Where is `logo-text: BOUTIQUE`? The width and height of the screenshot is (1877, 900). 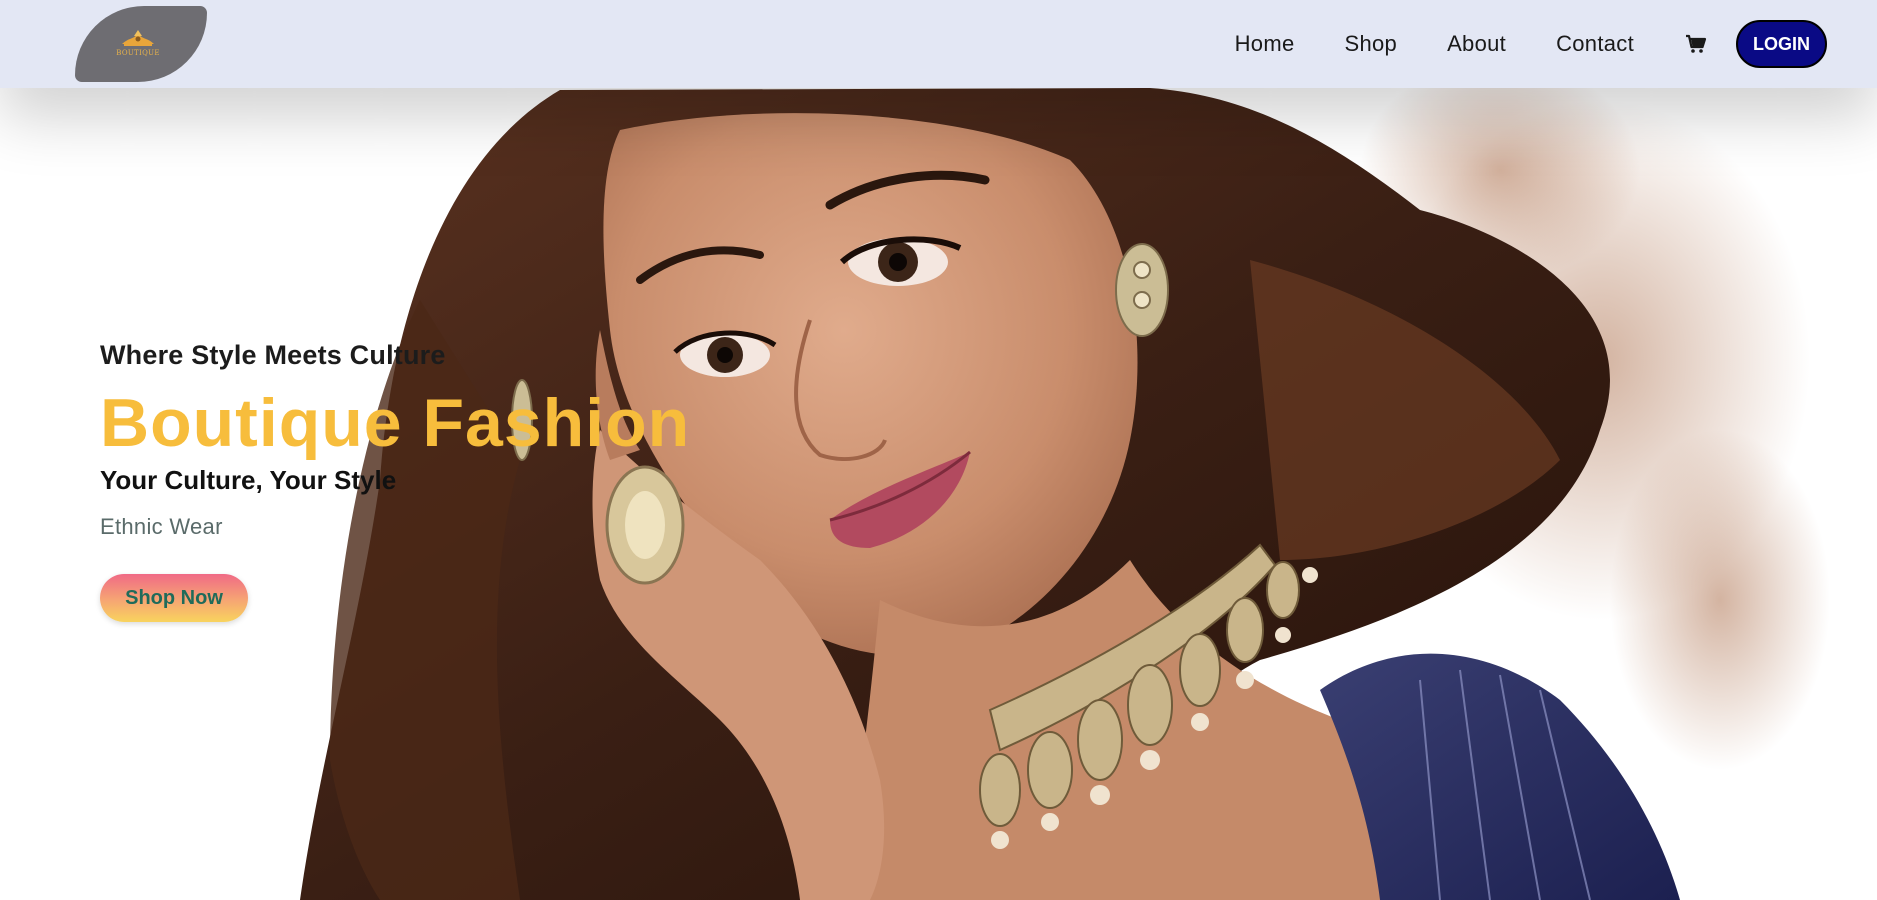
logo-text: BOUTIQUE is located at coordinates (138, 52).